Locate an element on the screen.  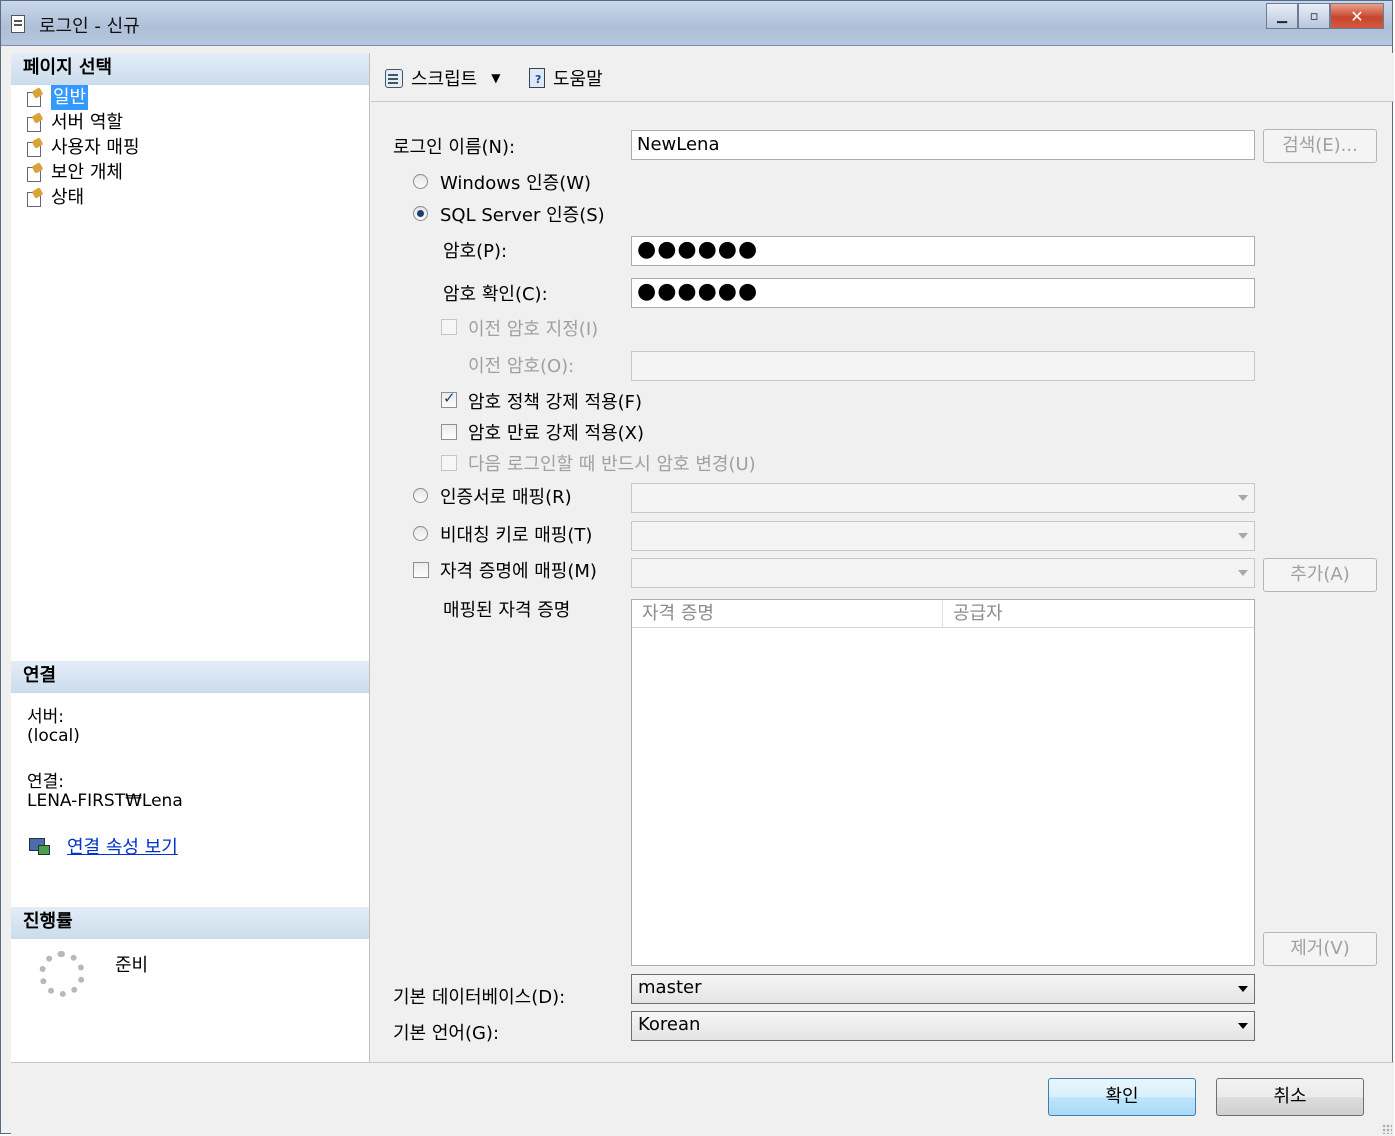
mapped-credentials-list: 자격 증명 공급자 is located at coordinates (943, 782).